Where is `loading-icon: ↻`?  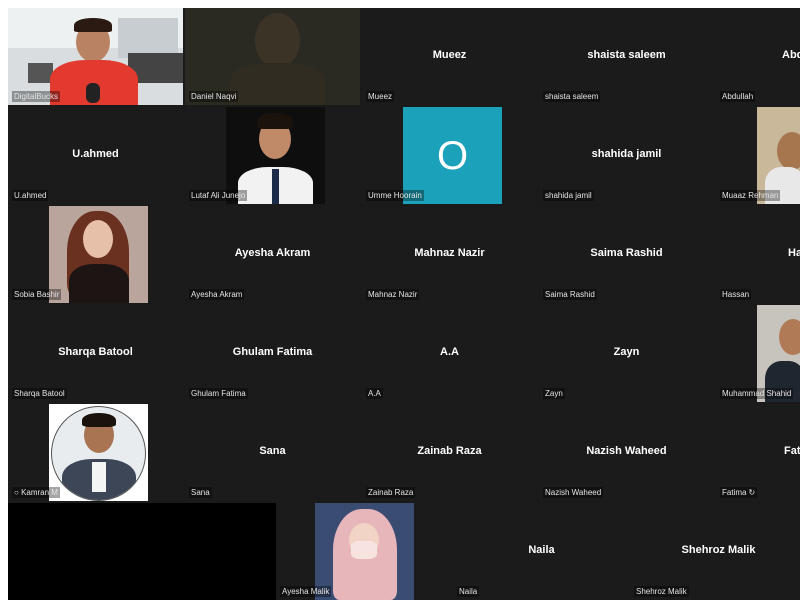 loading-icon: ↻ is located at coordinates (752, 492).